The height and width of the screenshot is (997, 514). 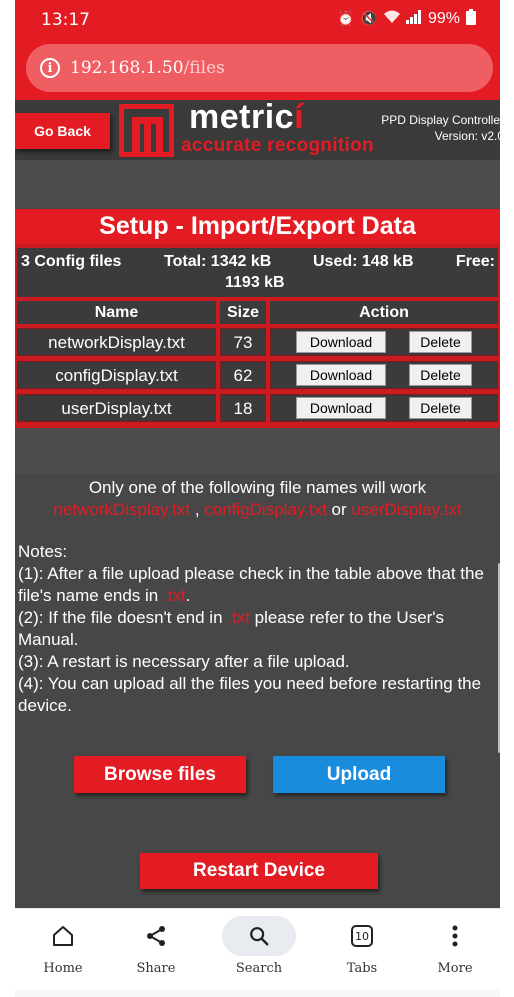 I want to click on nav-home: Home, so click(x=63, y=946).